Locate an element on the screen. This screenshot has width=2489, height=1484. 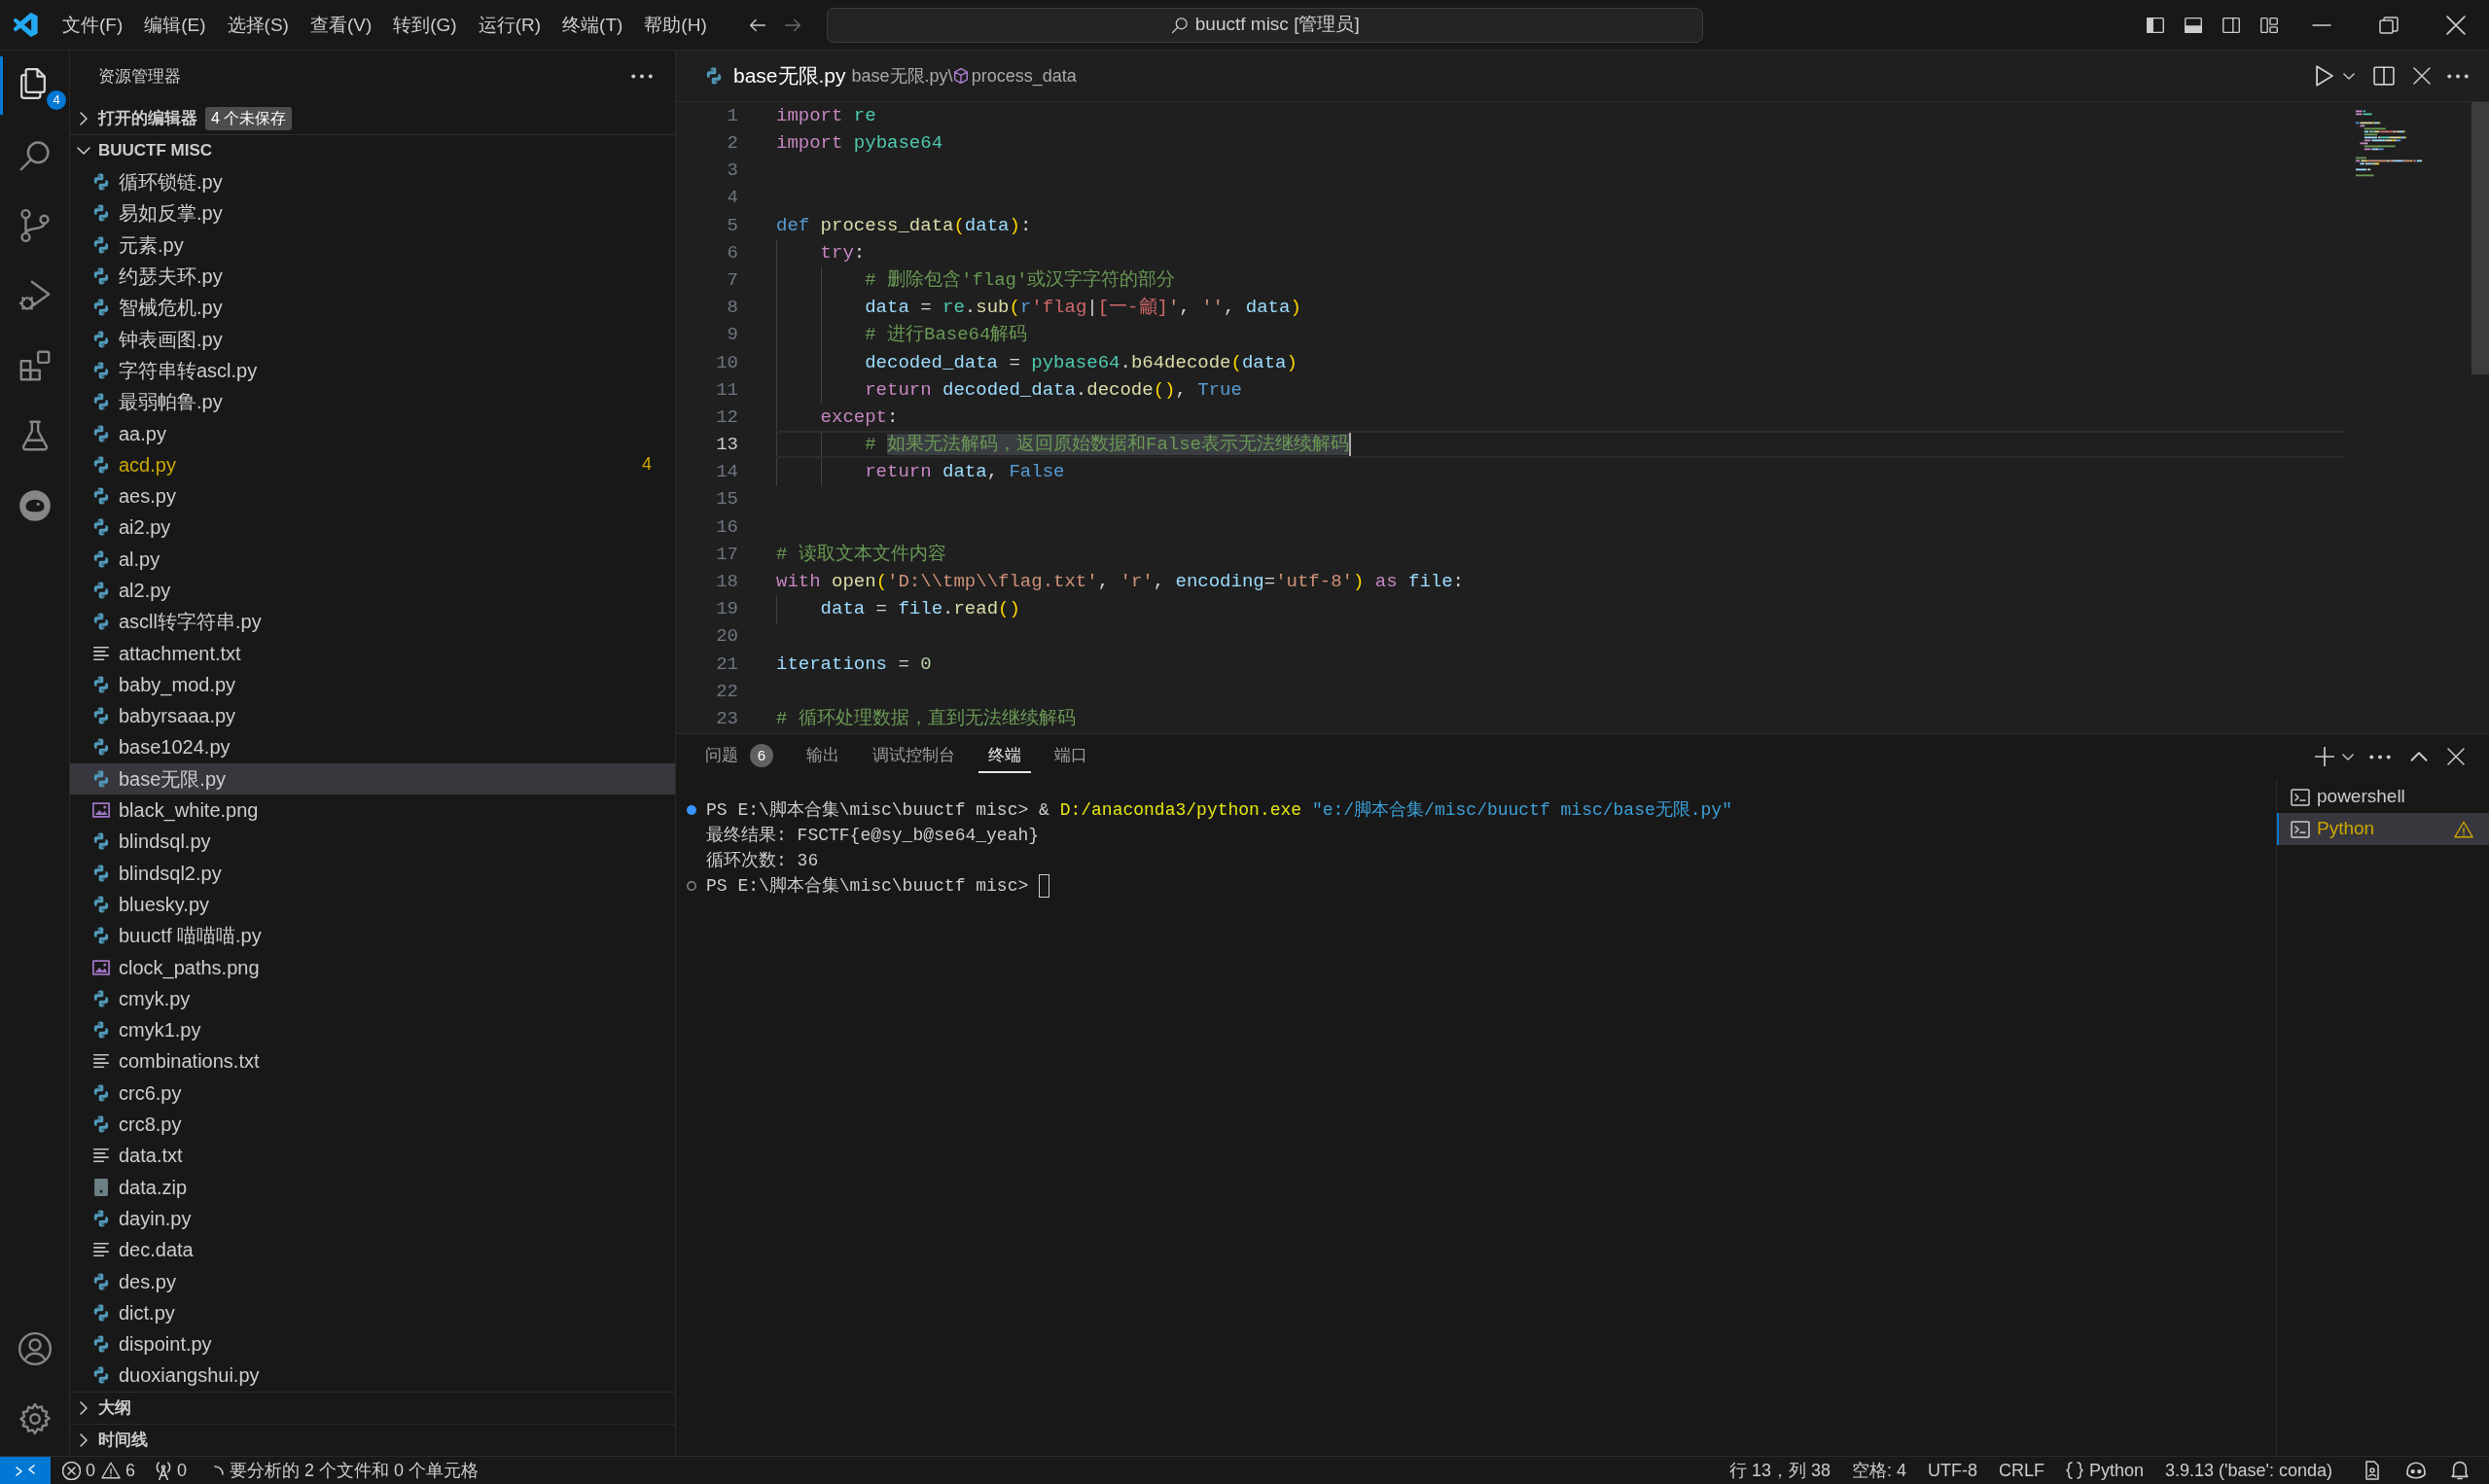
file-item: 字符串转ascl.py is located at coordinates (372, 371).